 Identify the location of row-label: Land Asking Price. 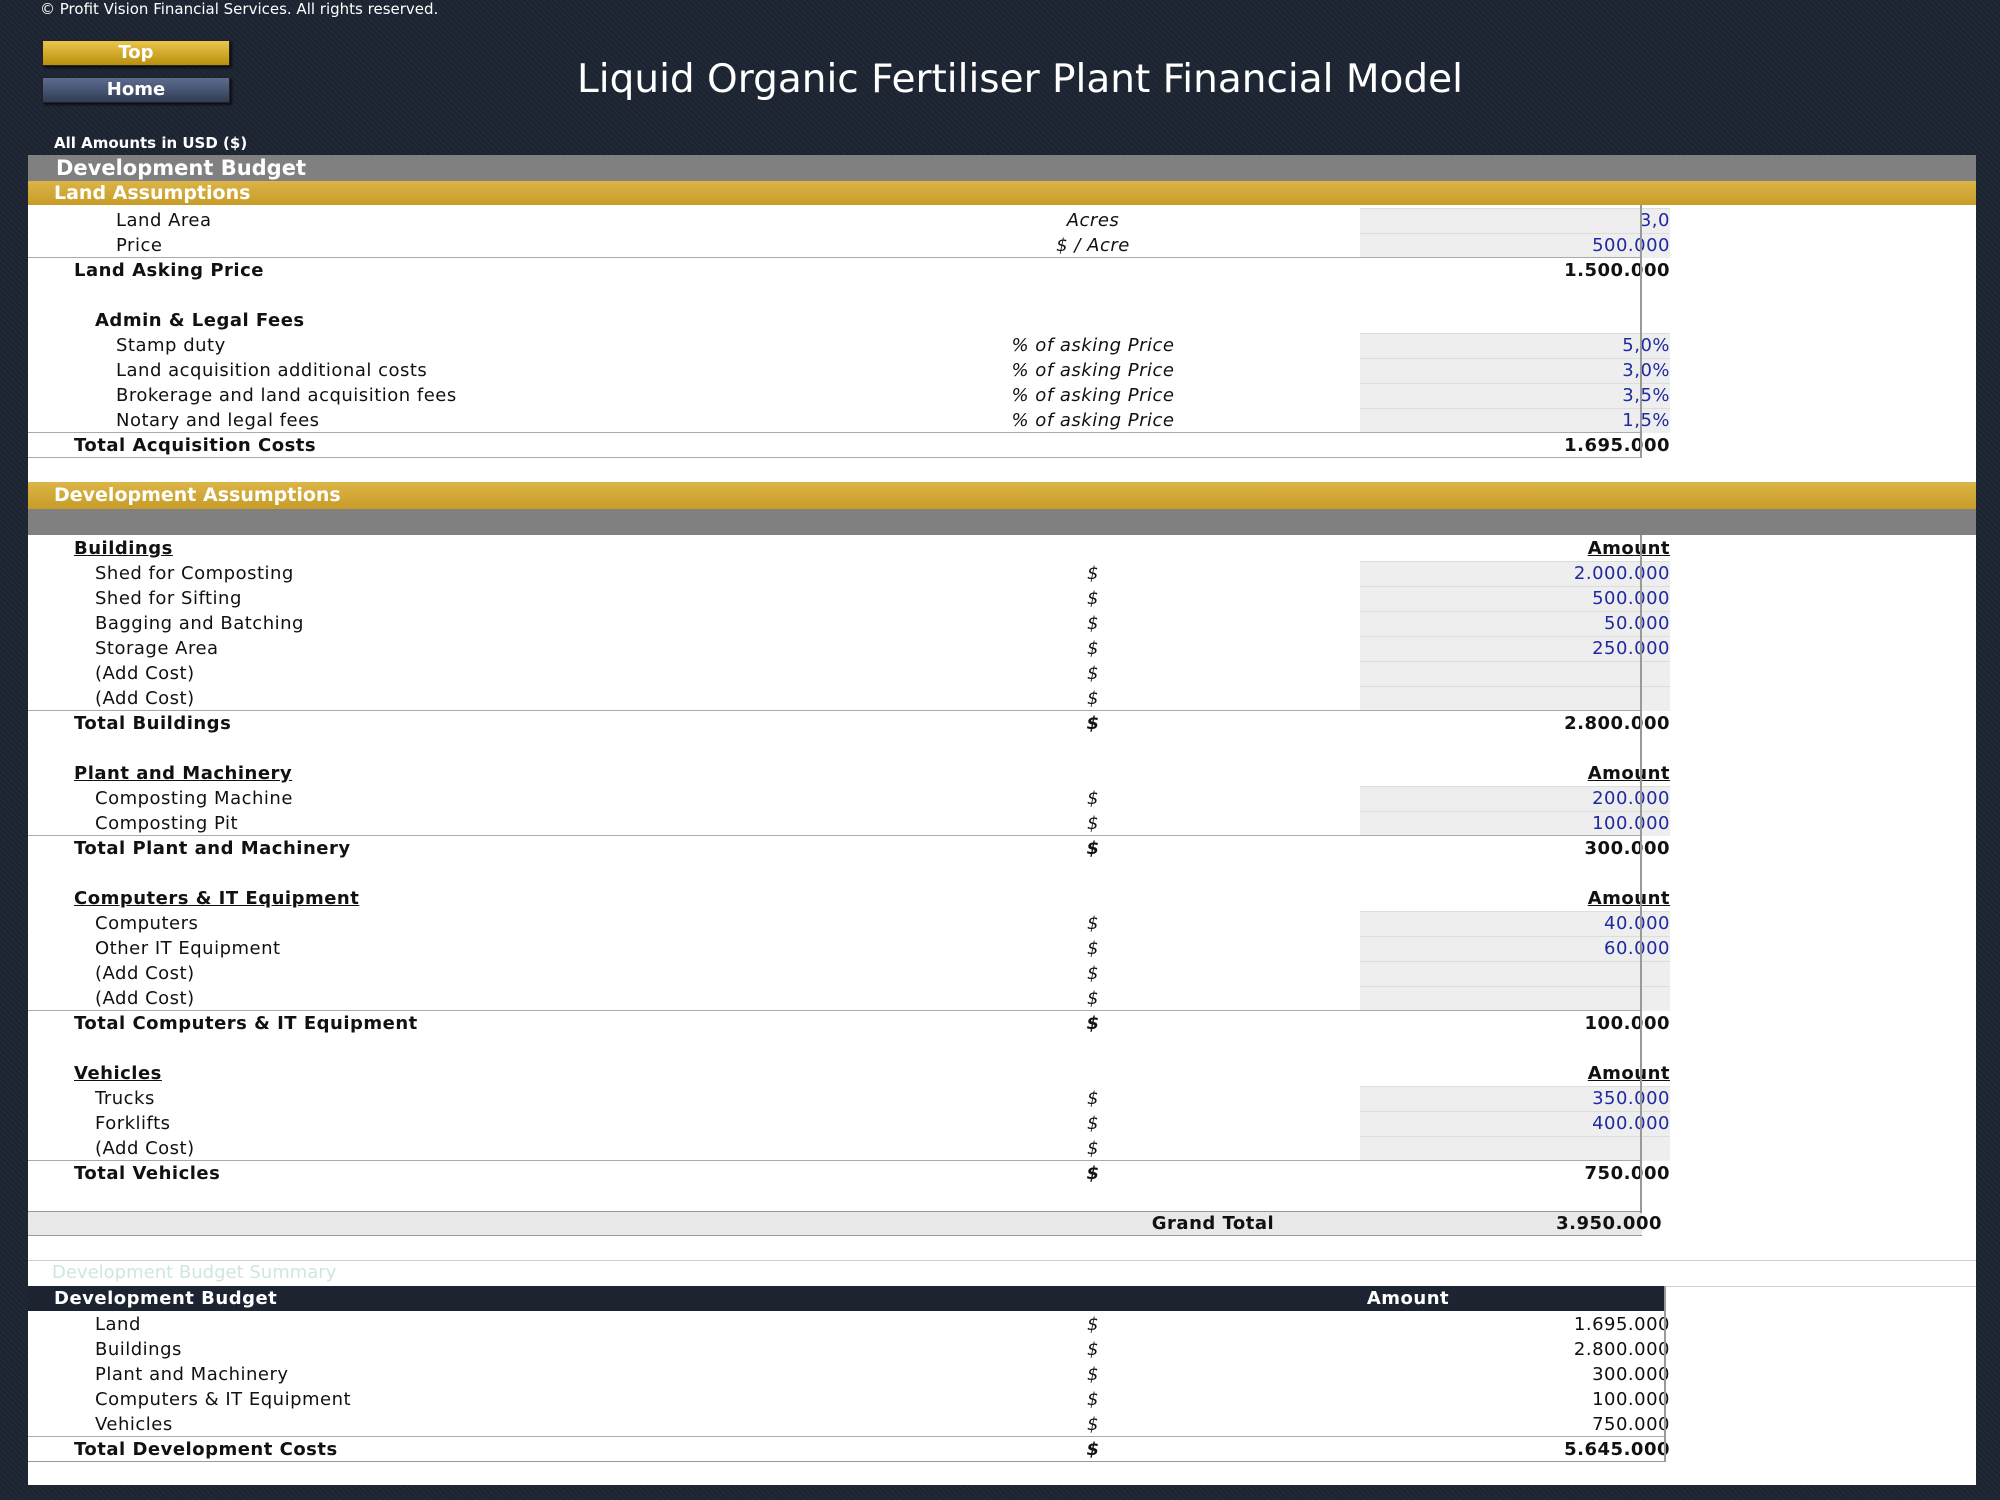
(169, 270).